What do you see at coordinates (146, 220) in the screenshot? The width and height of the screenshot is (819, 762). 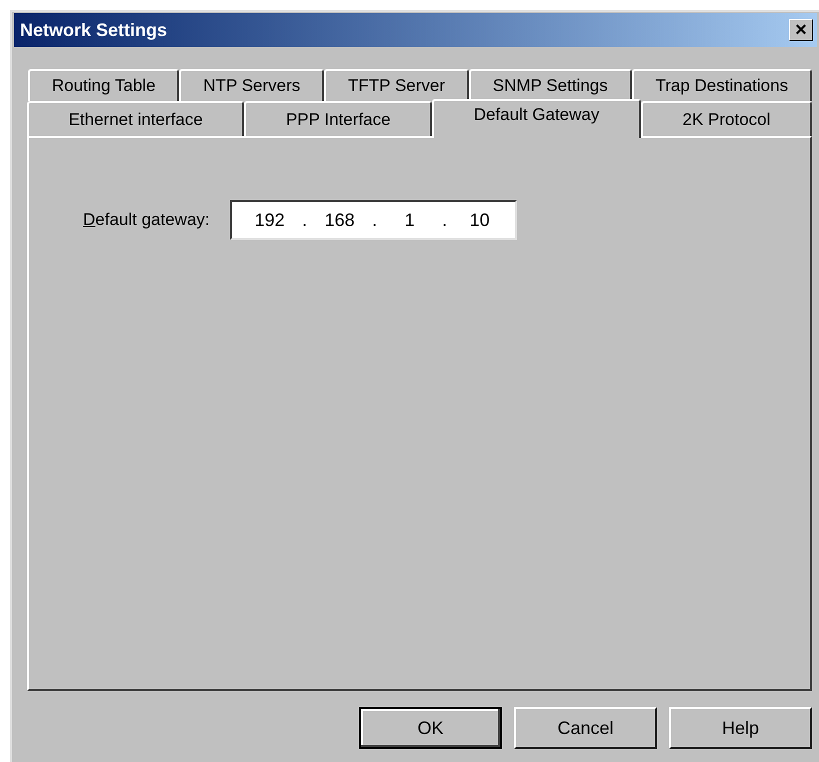 I see `field-label: Default gateway:` at bounding box center [146, 220].